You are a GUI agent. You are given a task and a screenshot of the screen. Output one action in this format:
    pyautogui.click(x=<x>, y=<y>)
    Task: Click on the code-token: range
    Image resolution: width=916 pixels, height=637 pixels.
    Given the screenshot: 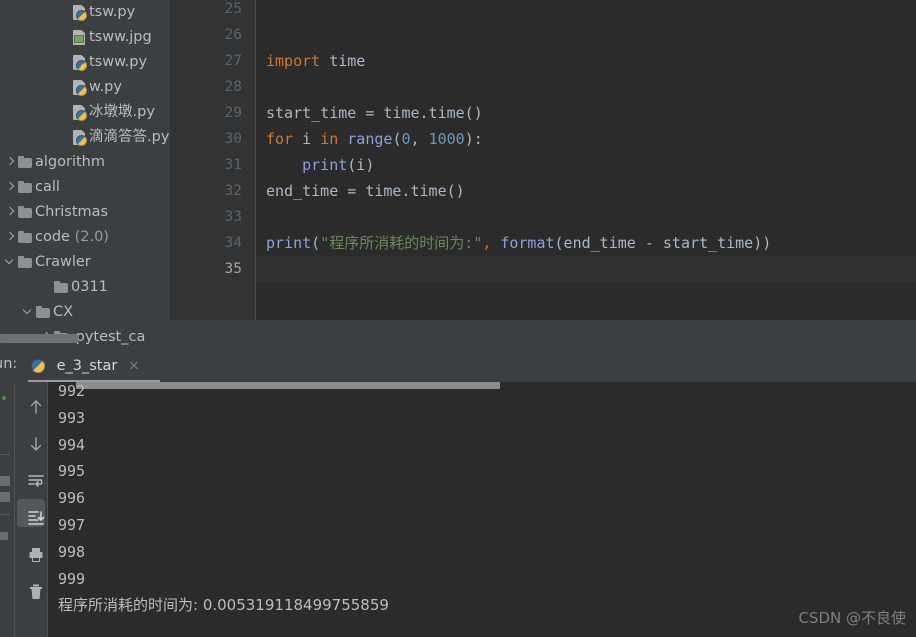 What is the action you would take?
    pyautogui.click(x=370, y=139)
    